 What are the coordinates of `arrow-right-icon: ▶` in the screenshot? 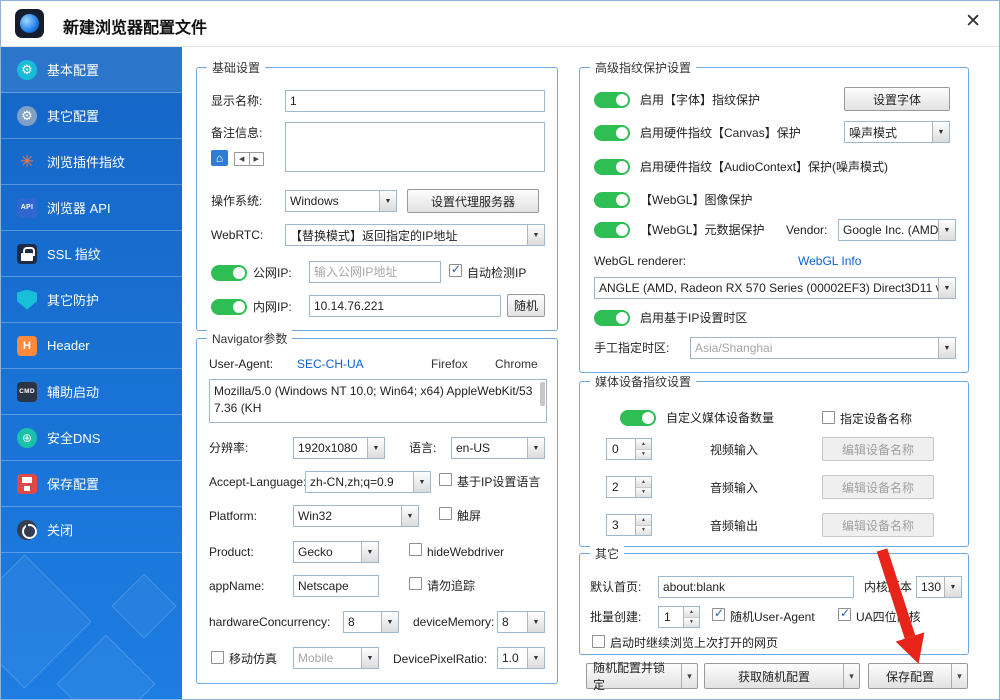 It's located at (257, 159).